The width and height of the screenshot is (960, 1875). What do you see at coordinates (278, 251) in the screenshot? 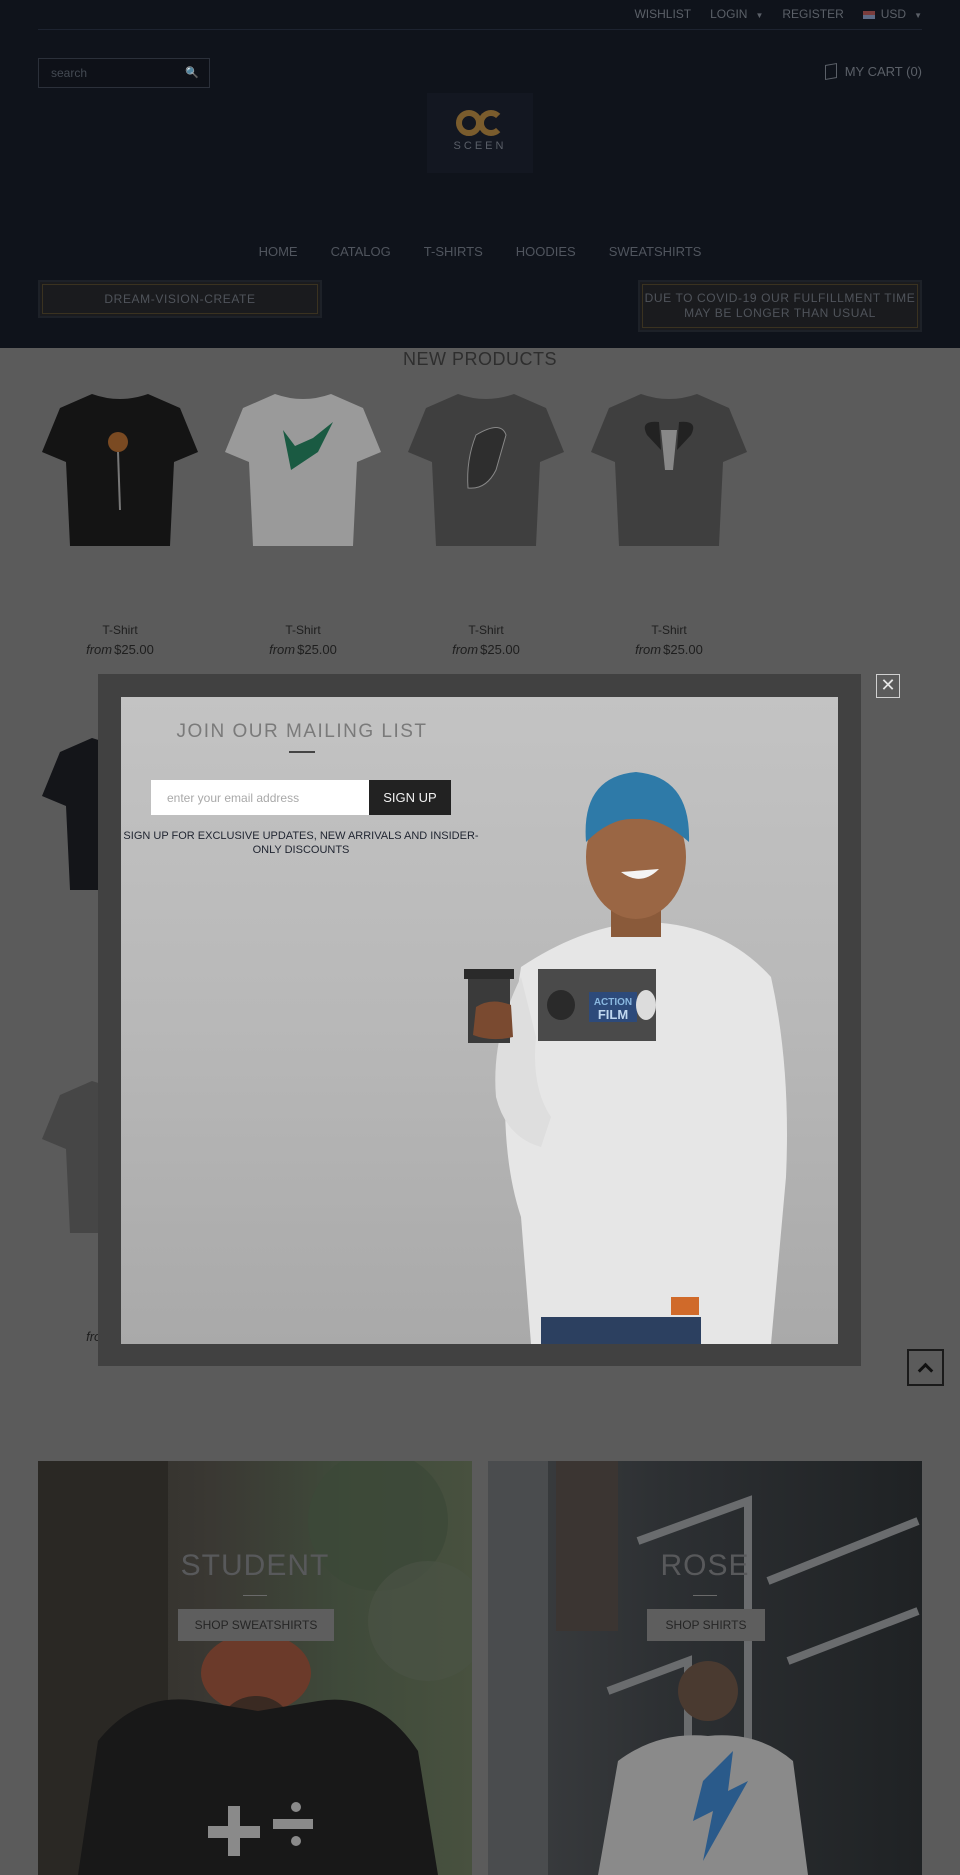
I see `nav-home: HOME` at bounding box center [278, 251].